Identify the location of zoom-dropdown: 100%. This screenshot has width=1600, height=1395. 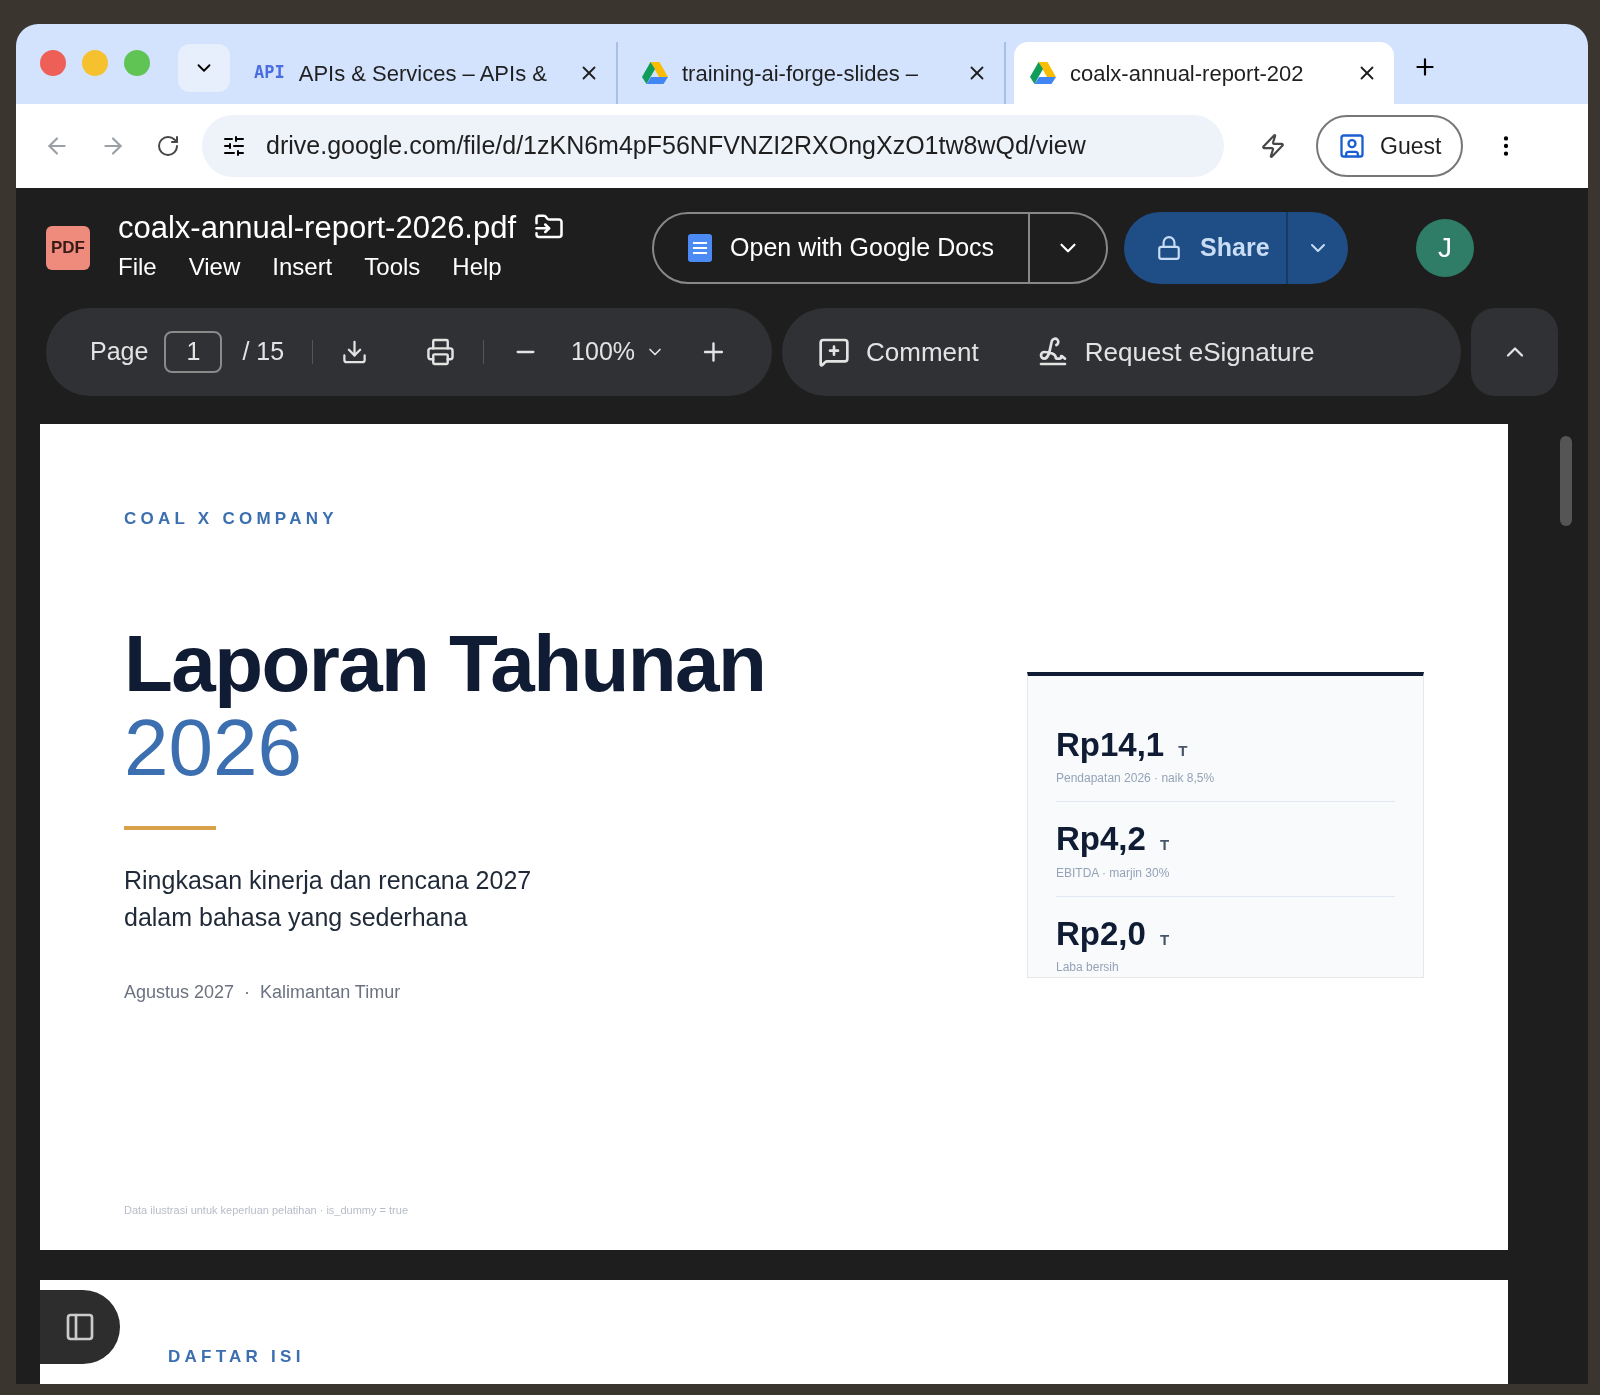
(618, 352).